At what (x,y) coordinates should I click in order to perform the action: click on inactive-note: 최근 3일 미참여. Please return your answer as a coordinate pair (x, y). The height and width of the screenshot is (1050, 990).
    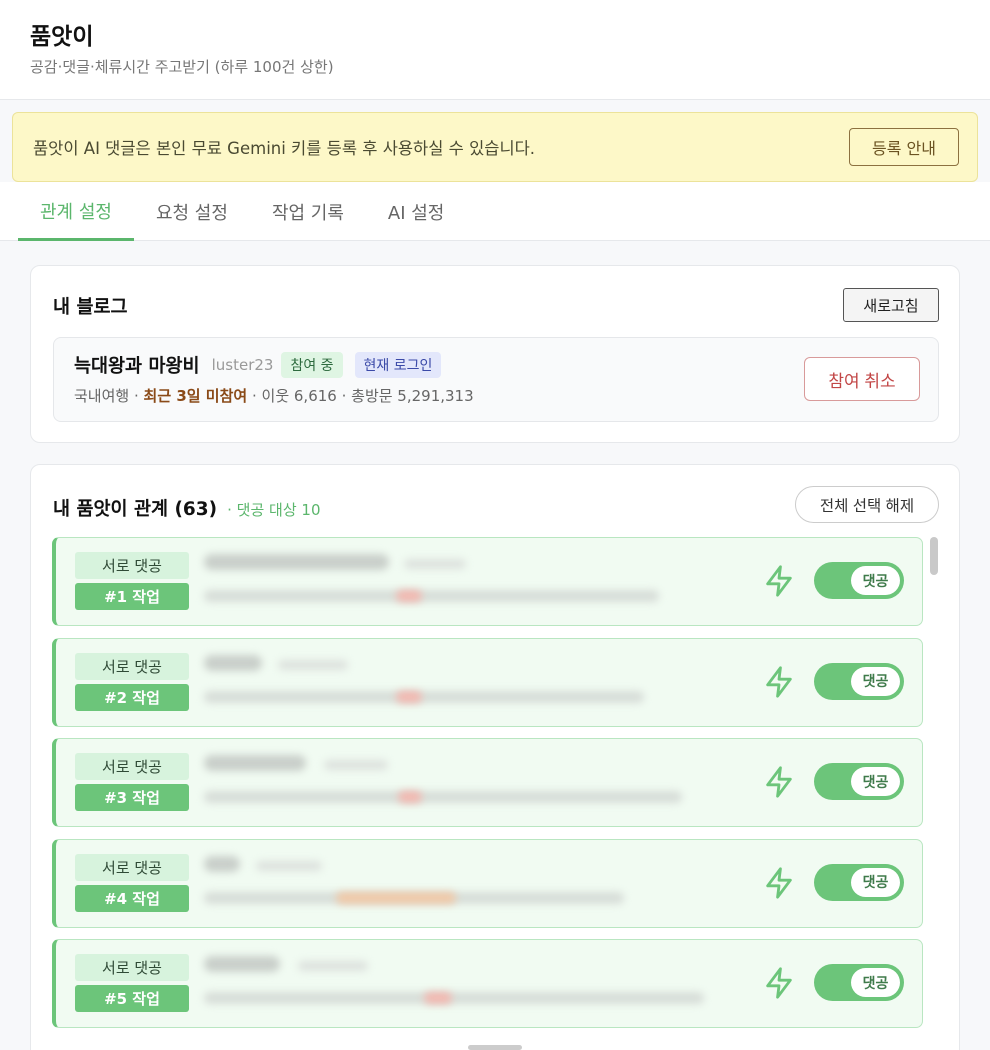
    Looking at the image, I should click on (195, 396).